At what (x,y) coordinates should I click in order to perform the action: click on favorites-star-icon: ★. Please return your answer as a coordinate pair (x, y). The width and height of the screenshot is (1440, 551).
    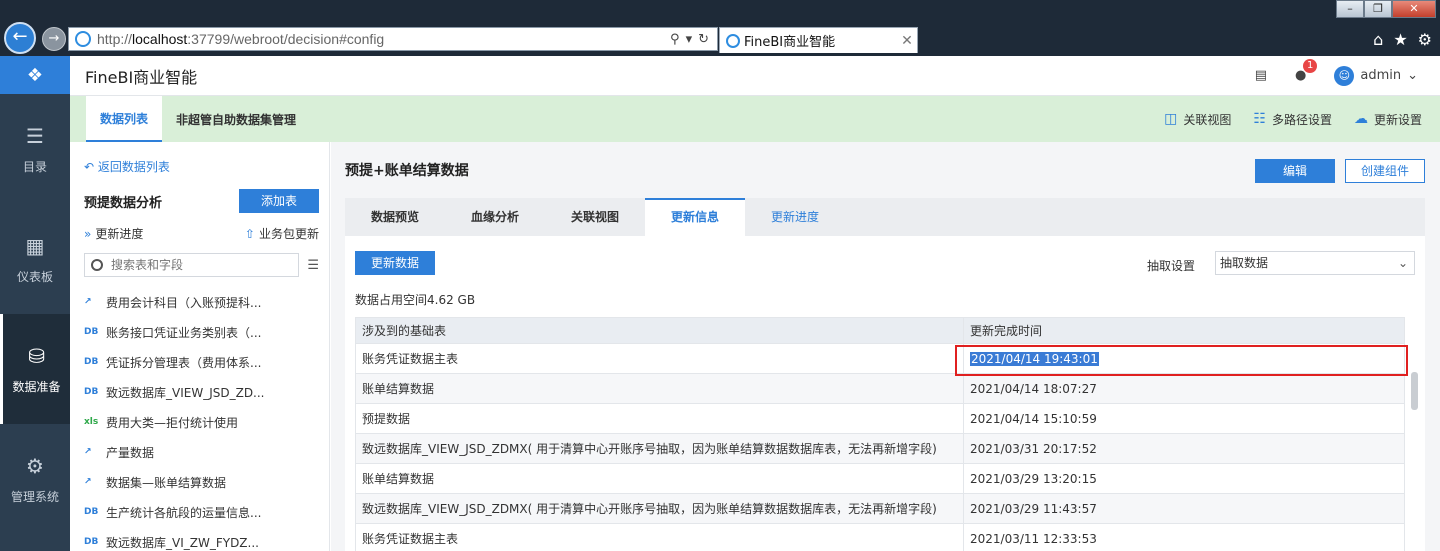
    Looking at the image, I should click on (1400, 39).